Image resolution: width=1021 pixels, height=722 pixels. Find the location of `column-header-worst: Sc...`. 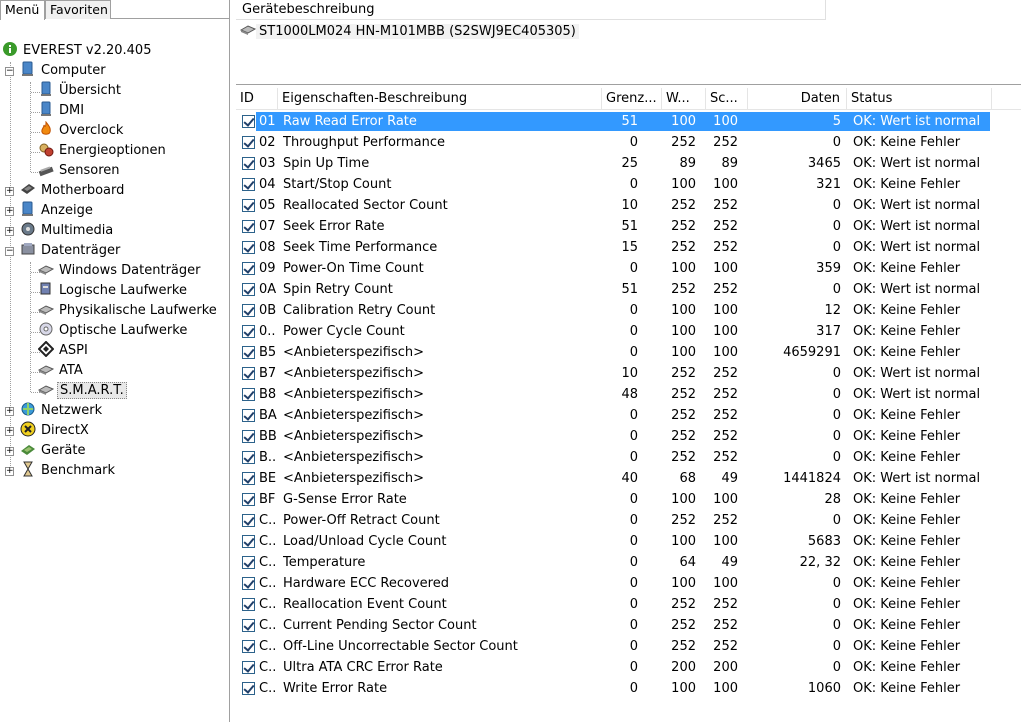

column-header-worst: Sc... is located at coordinates (727, 99).